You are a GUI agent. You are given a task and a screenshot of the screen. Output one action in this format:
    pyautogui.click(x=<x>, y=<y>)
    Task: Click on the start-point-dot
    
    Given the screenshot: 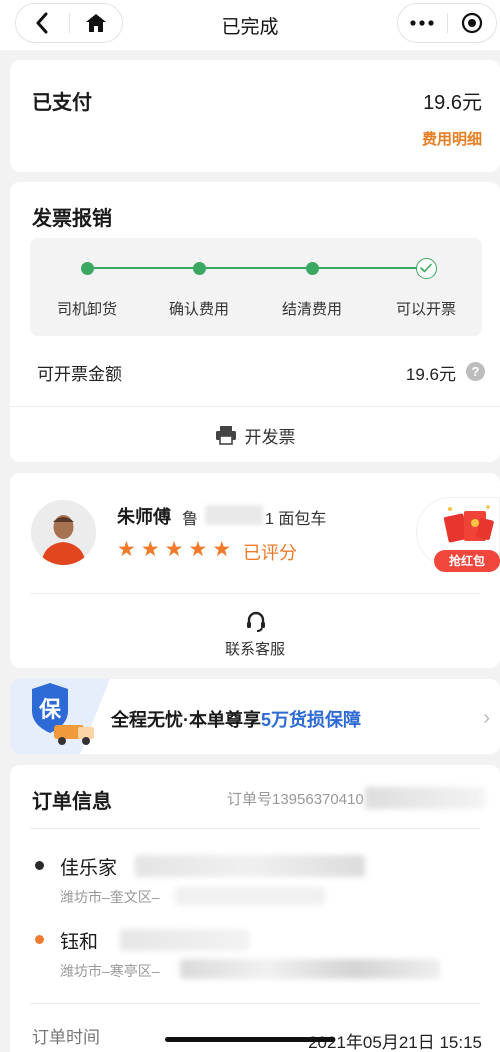 What is the action you would take?
    pyautogui.click(x=39, y=865)
    